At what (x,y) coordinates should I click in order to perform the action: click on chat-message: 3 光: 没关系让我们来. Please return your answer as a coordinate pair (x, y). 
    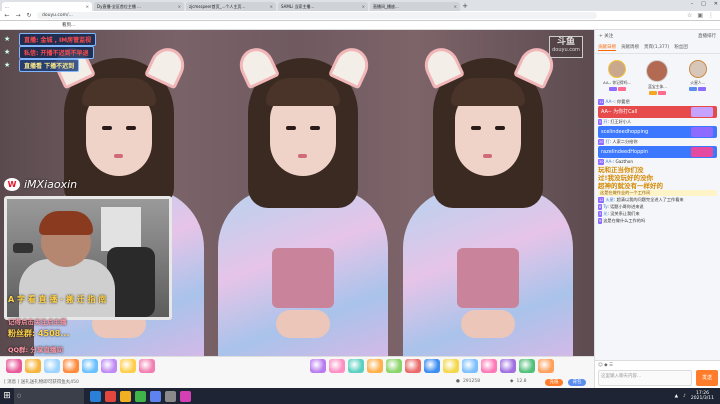
    Looking at the image, I should click on (619, 214).